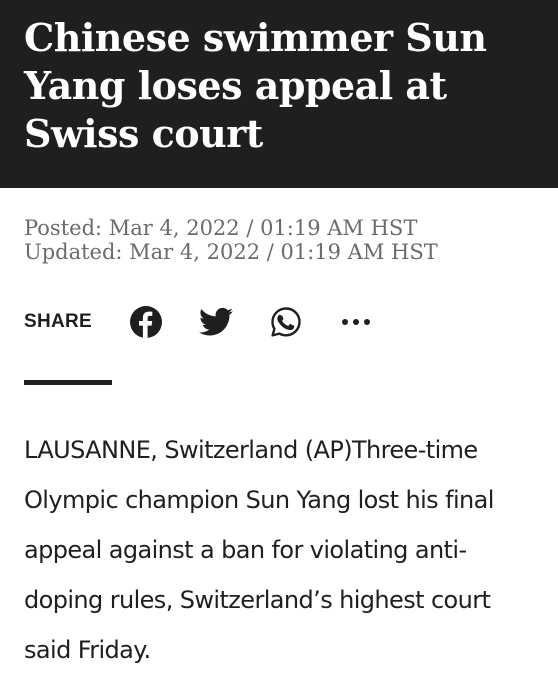 This screenshot has height=698, width=558. Describe the element at coordinates (216, 322) in the screenshot. I see `twitter-icon` at that location.